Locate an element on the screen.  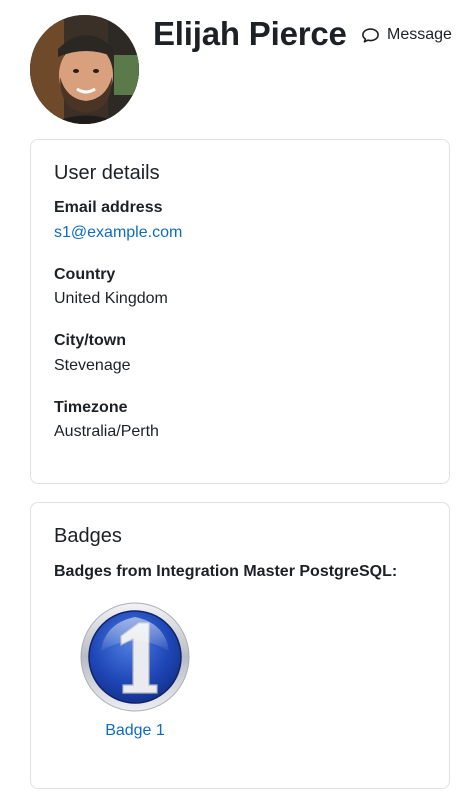
user-avatar is located at coordinates (84, 69).